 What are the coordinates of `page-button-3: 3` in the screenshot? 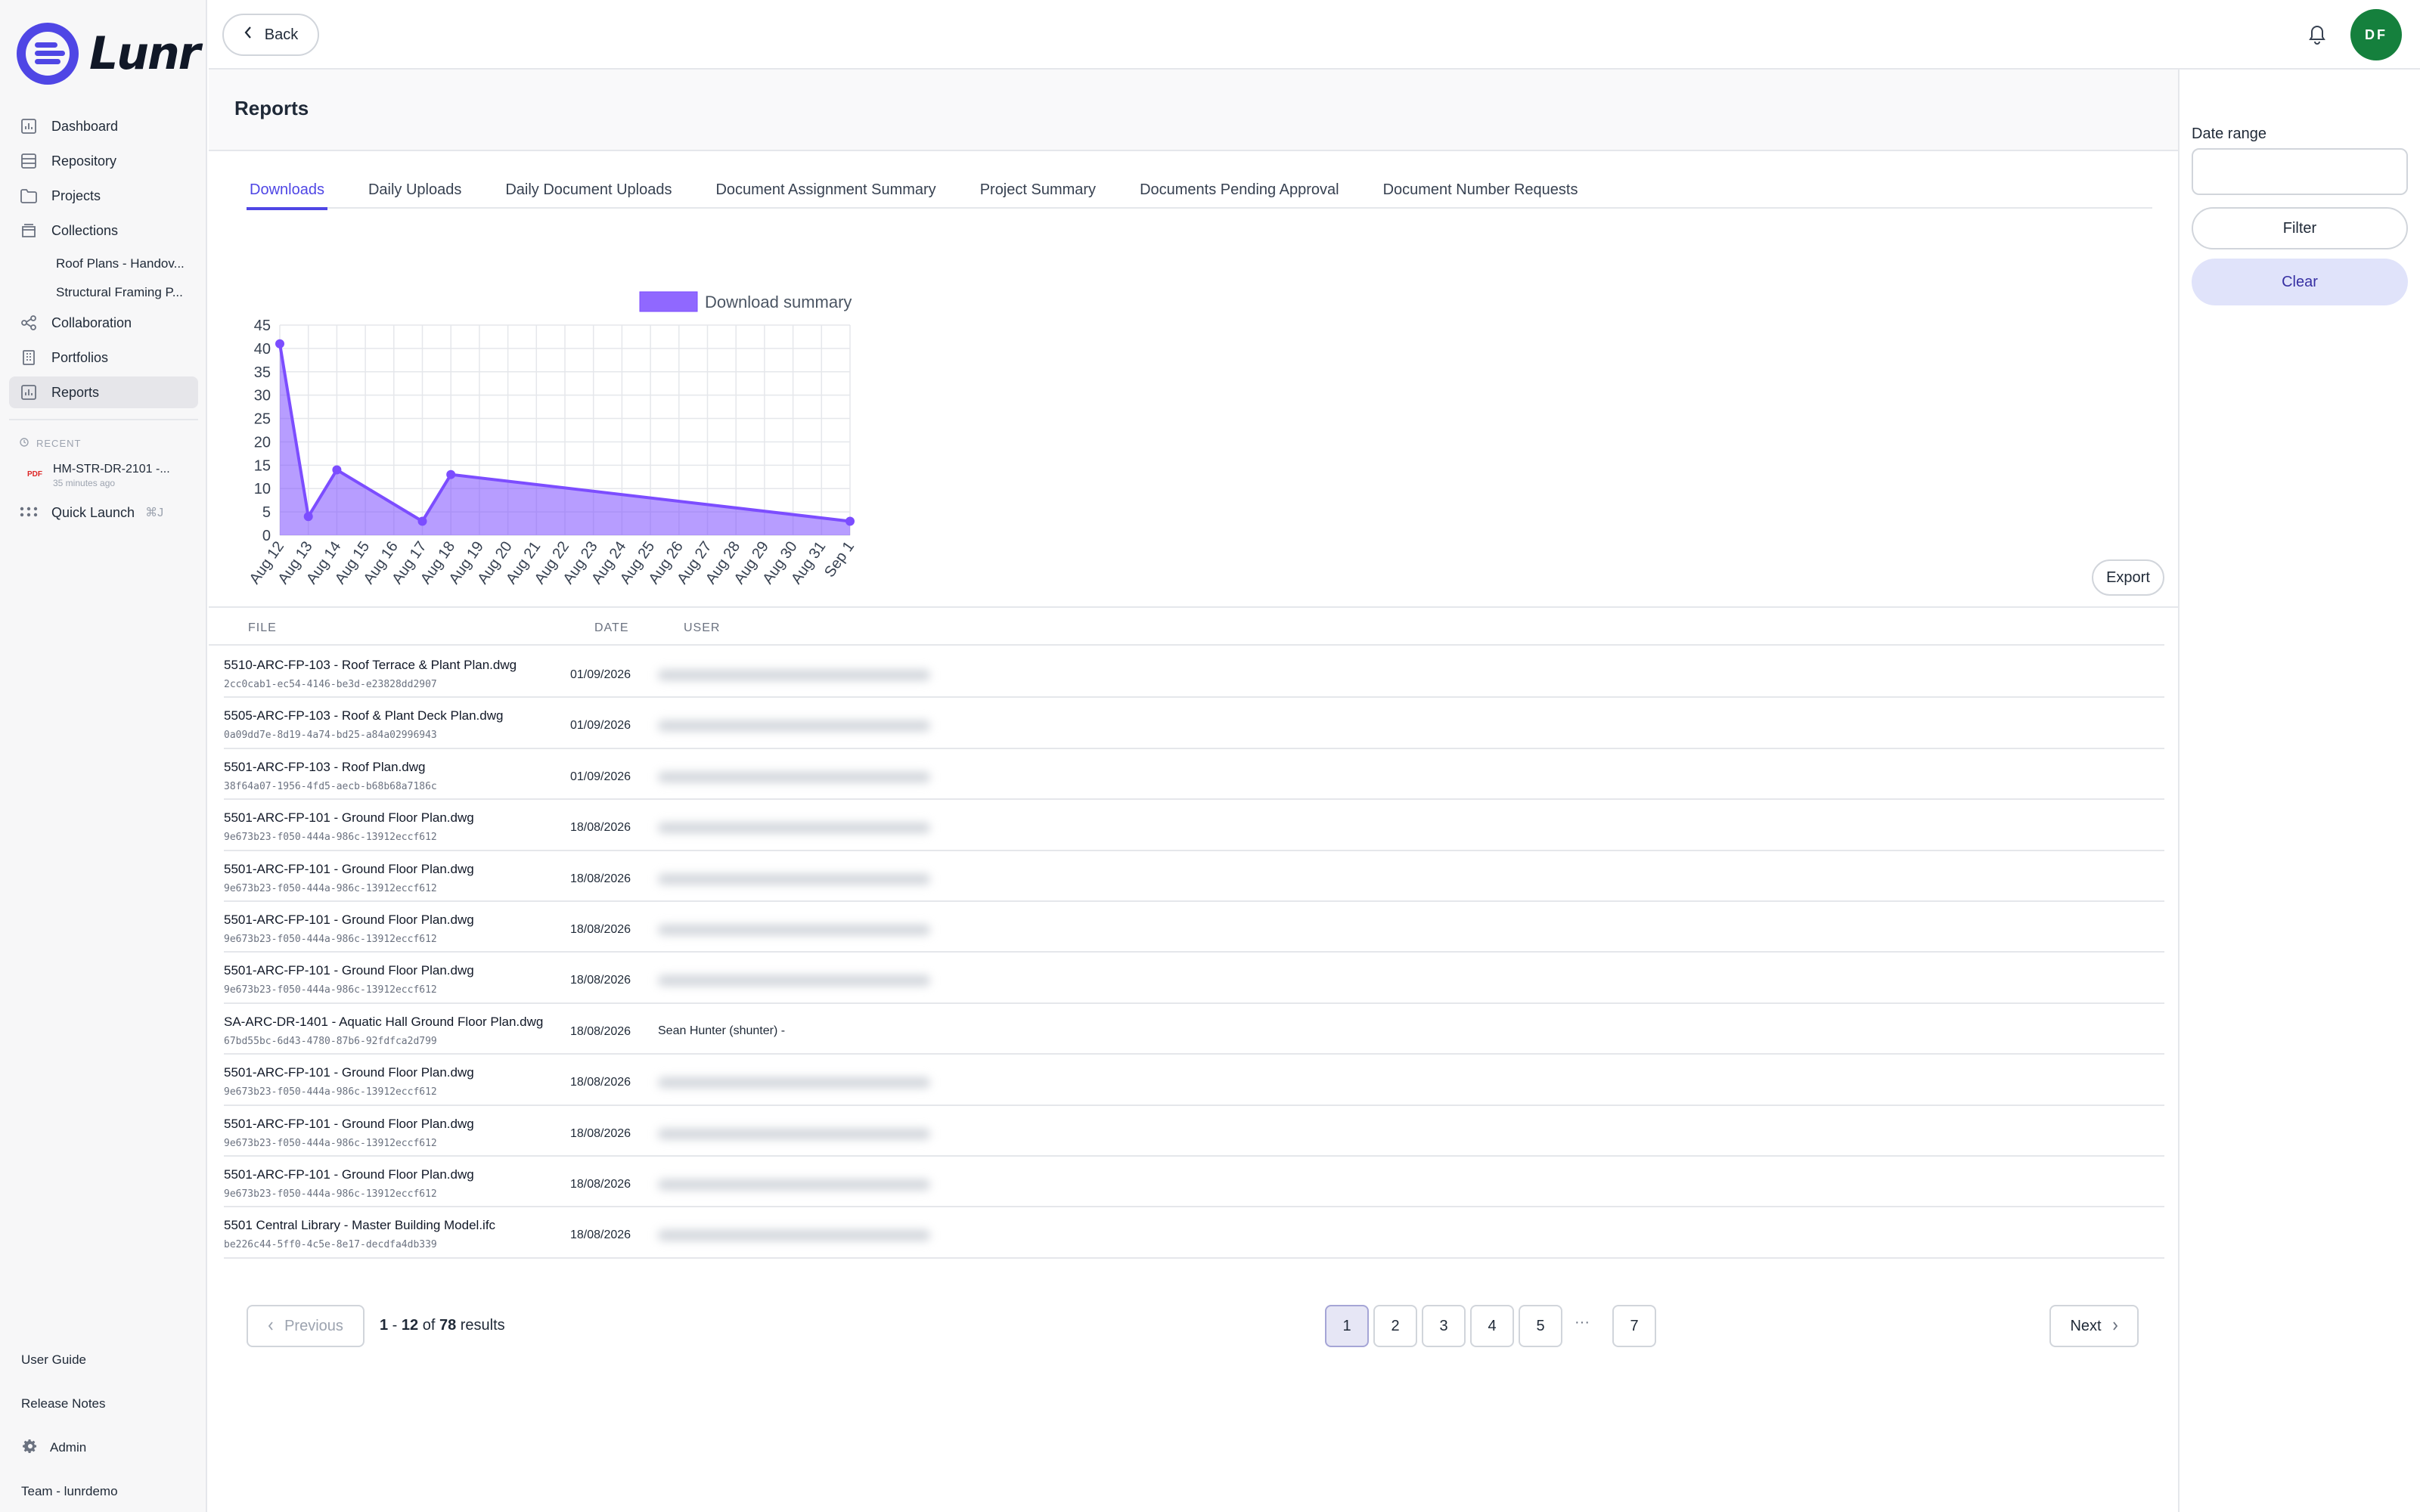 It's located at (1444, 1326).